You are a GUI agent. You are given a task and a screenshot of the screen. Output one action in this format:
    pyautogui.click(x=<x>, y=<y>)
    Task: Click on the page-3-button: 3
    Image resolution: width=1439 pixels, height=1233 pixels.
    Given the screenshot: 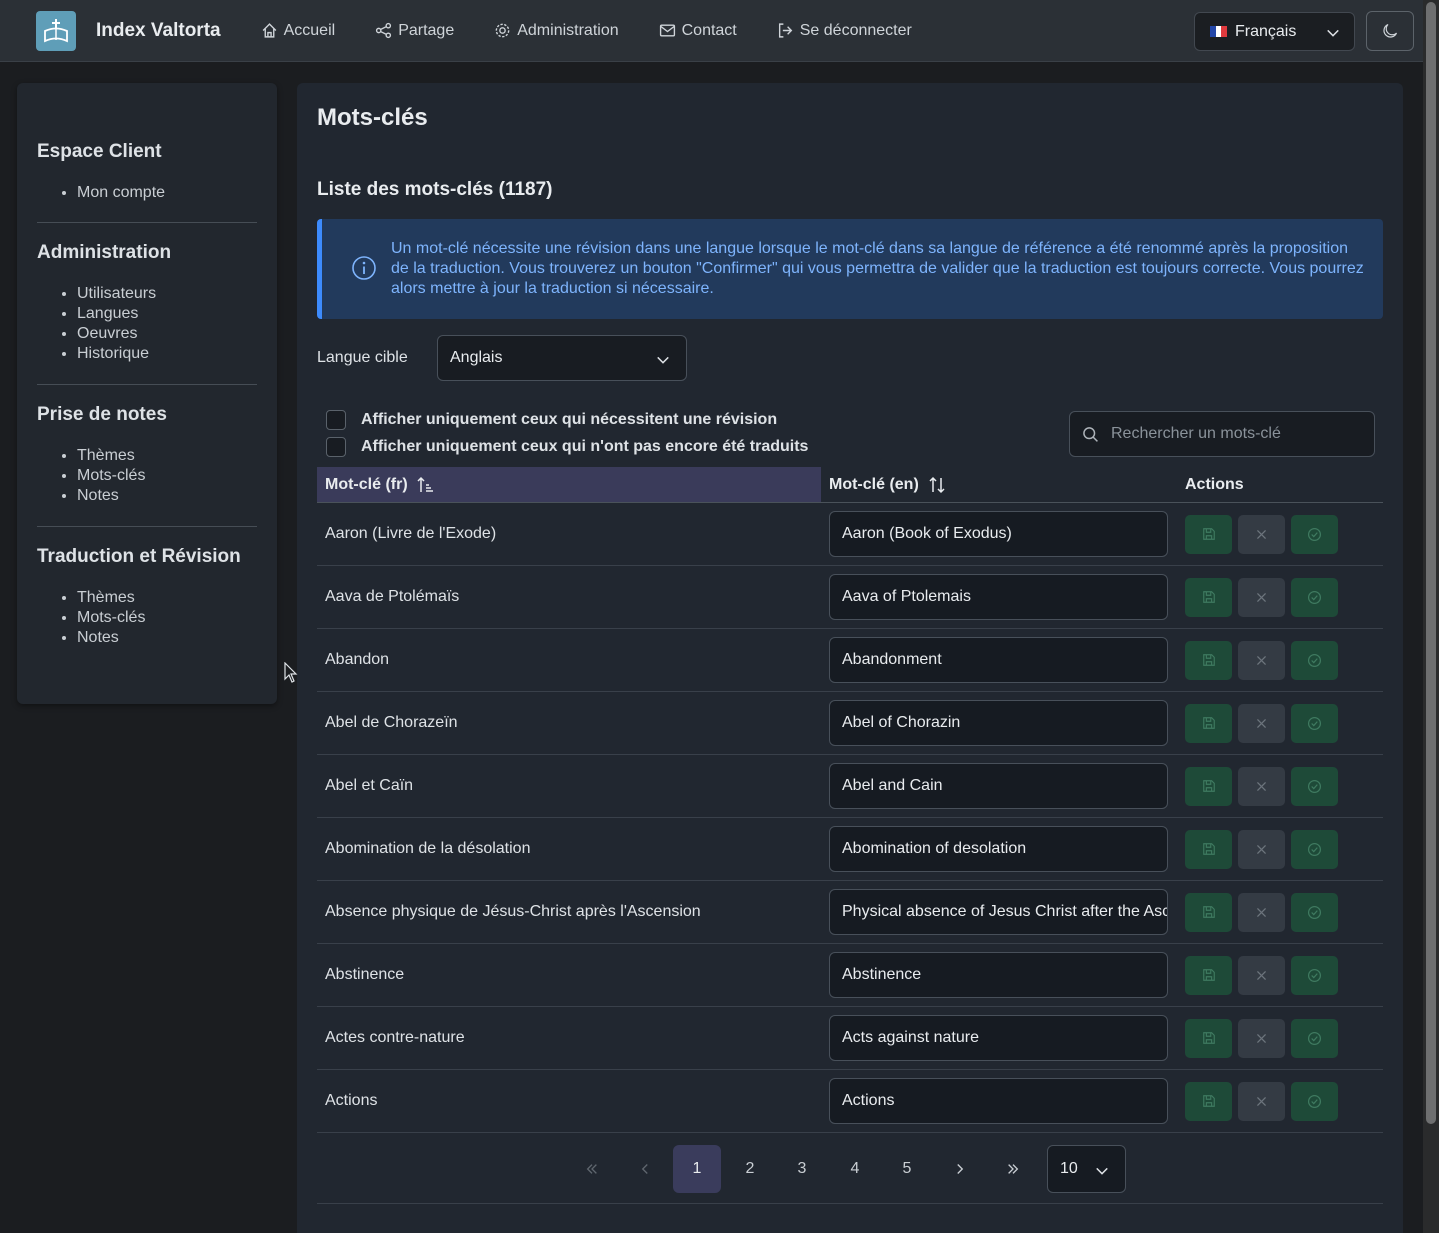 What is the action you would take?
    pyautogui.click(x=802, y=1169)
    